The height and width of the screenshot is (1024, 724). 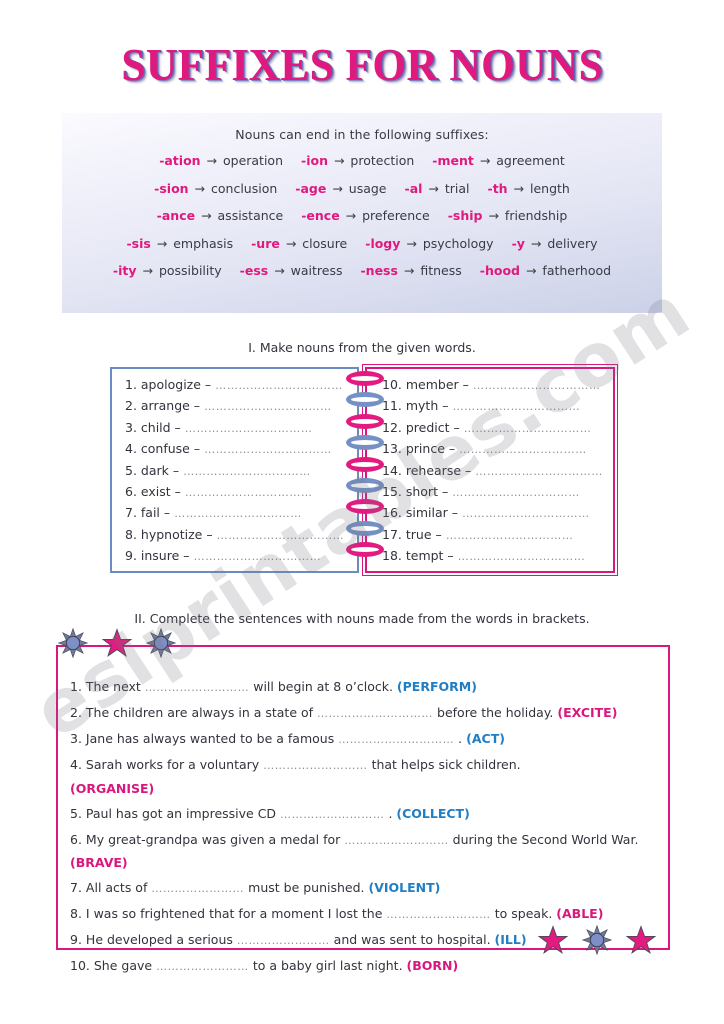 I want to click on sentence-text-after: to speak., so click(x=523, y=913).